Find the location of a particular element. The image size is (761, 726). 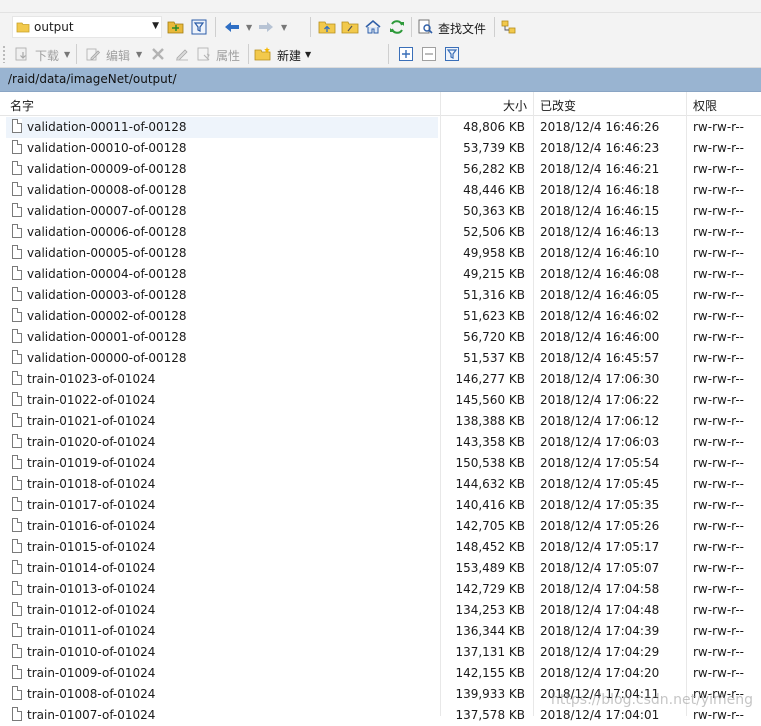

file-modified: 2018/12/4 17:06:12 is located at coordinates (600, 421).